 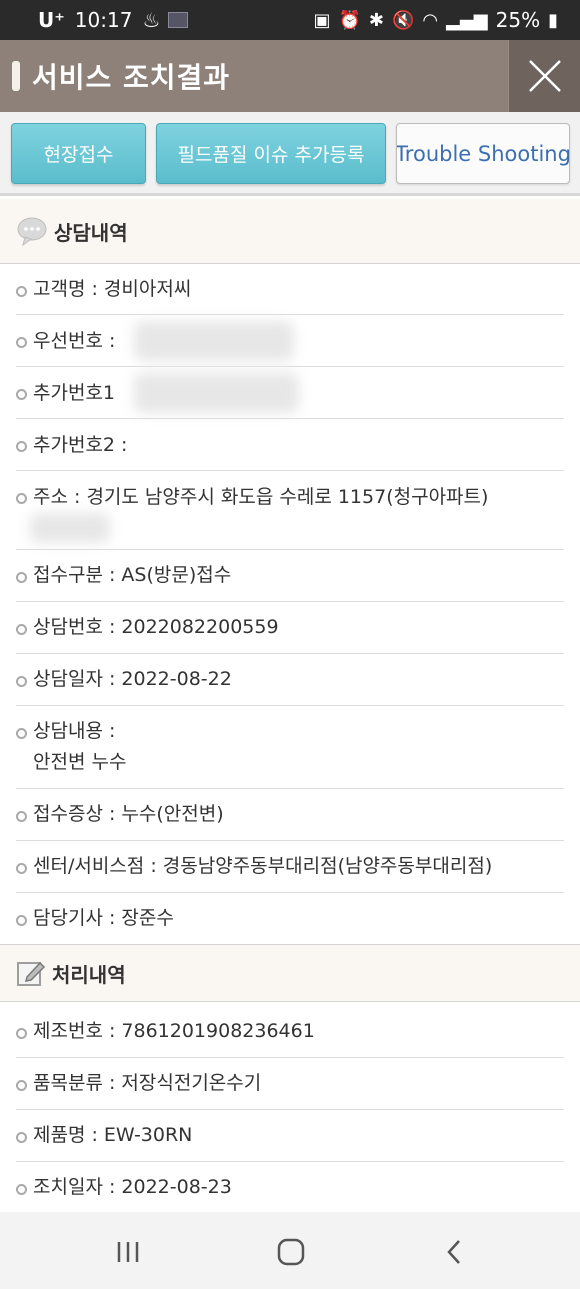 What do you see at coordinates (113, 1135) in the screenshot?
I see `product-model: 제품명 : EW-30RN` at bounding box center [113, 1135].